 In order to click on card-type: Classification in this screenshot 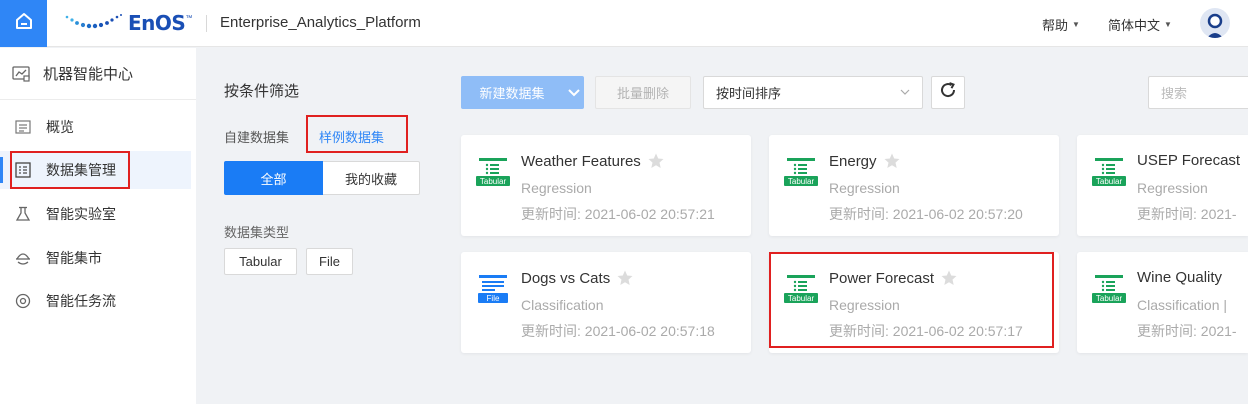, I will do `click(562, 305)`.